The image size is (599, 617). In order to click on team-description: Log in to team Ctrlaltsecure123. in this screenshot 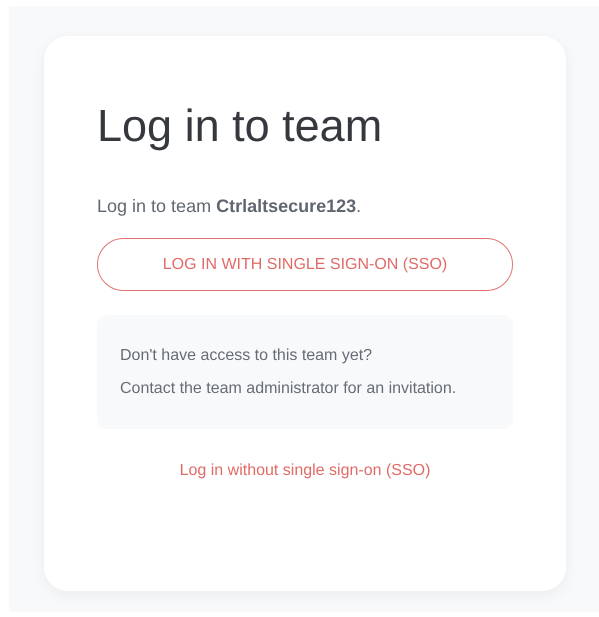, I will do `click(229, 206)`.